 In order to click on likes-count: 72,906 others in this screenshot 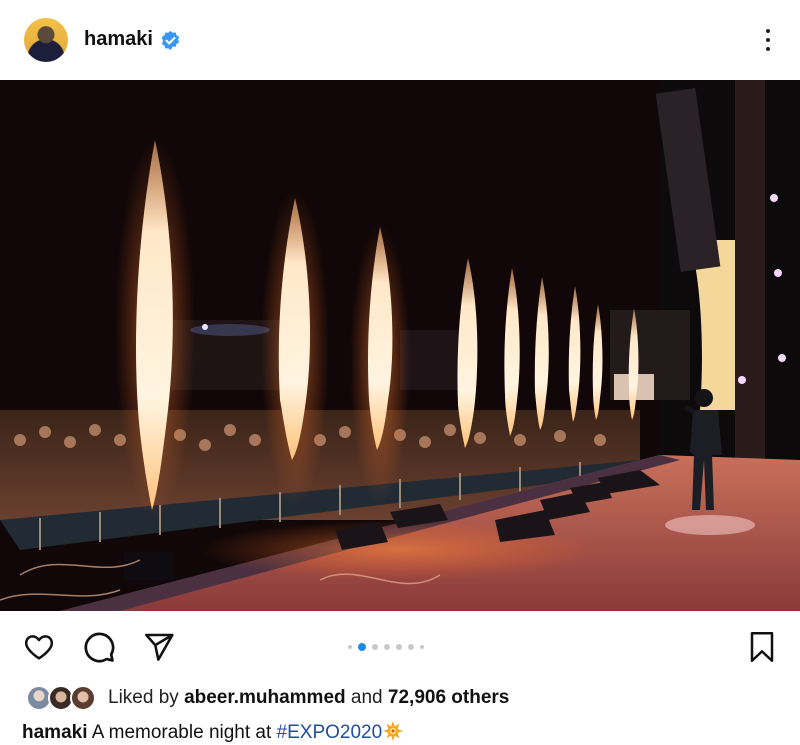, I will do `click(448, 697)`.